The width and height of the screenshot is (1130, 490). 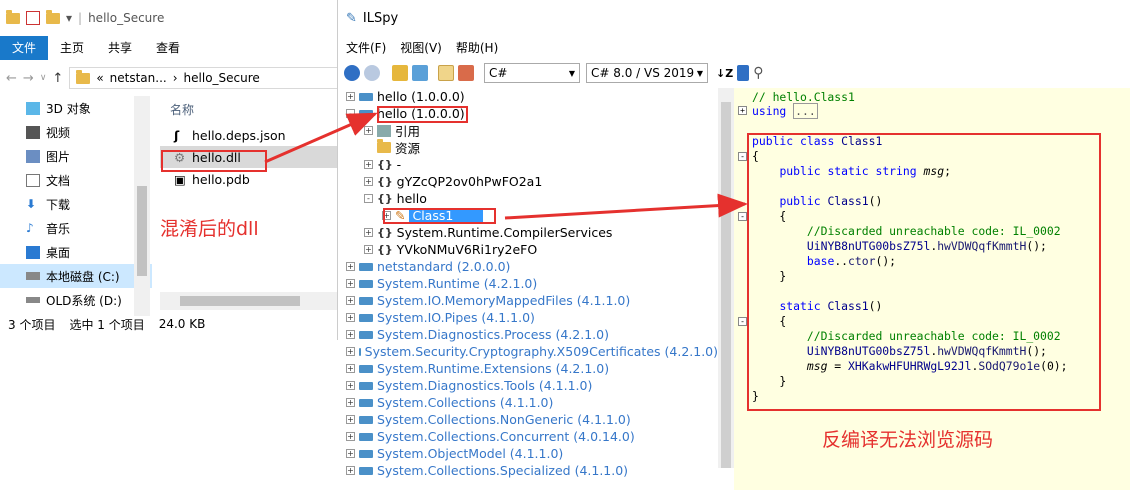 What do you see at coordinates (321, 138) in the screenshot?
I see `arrow-dll-to-assembly` at bounding box center [321, 138].